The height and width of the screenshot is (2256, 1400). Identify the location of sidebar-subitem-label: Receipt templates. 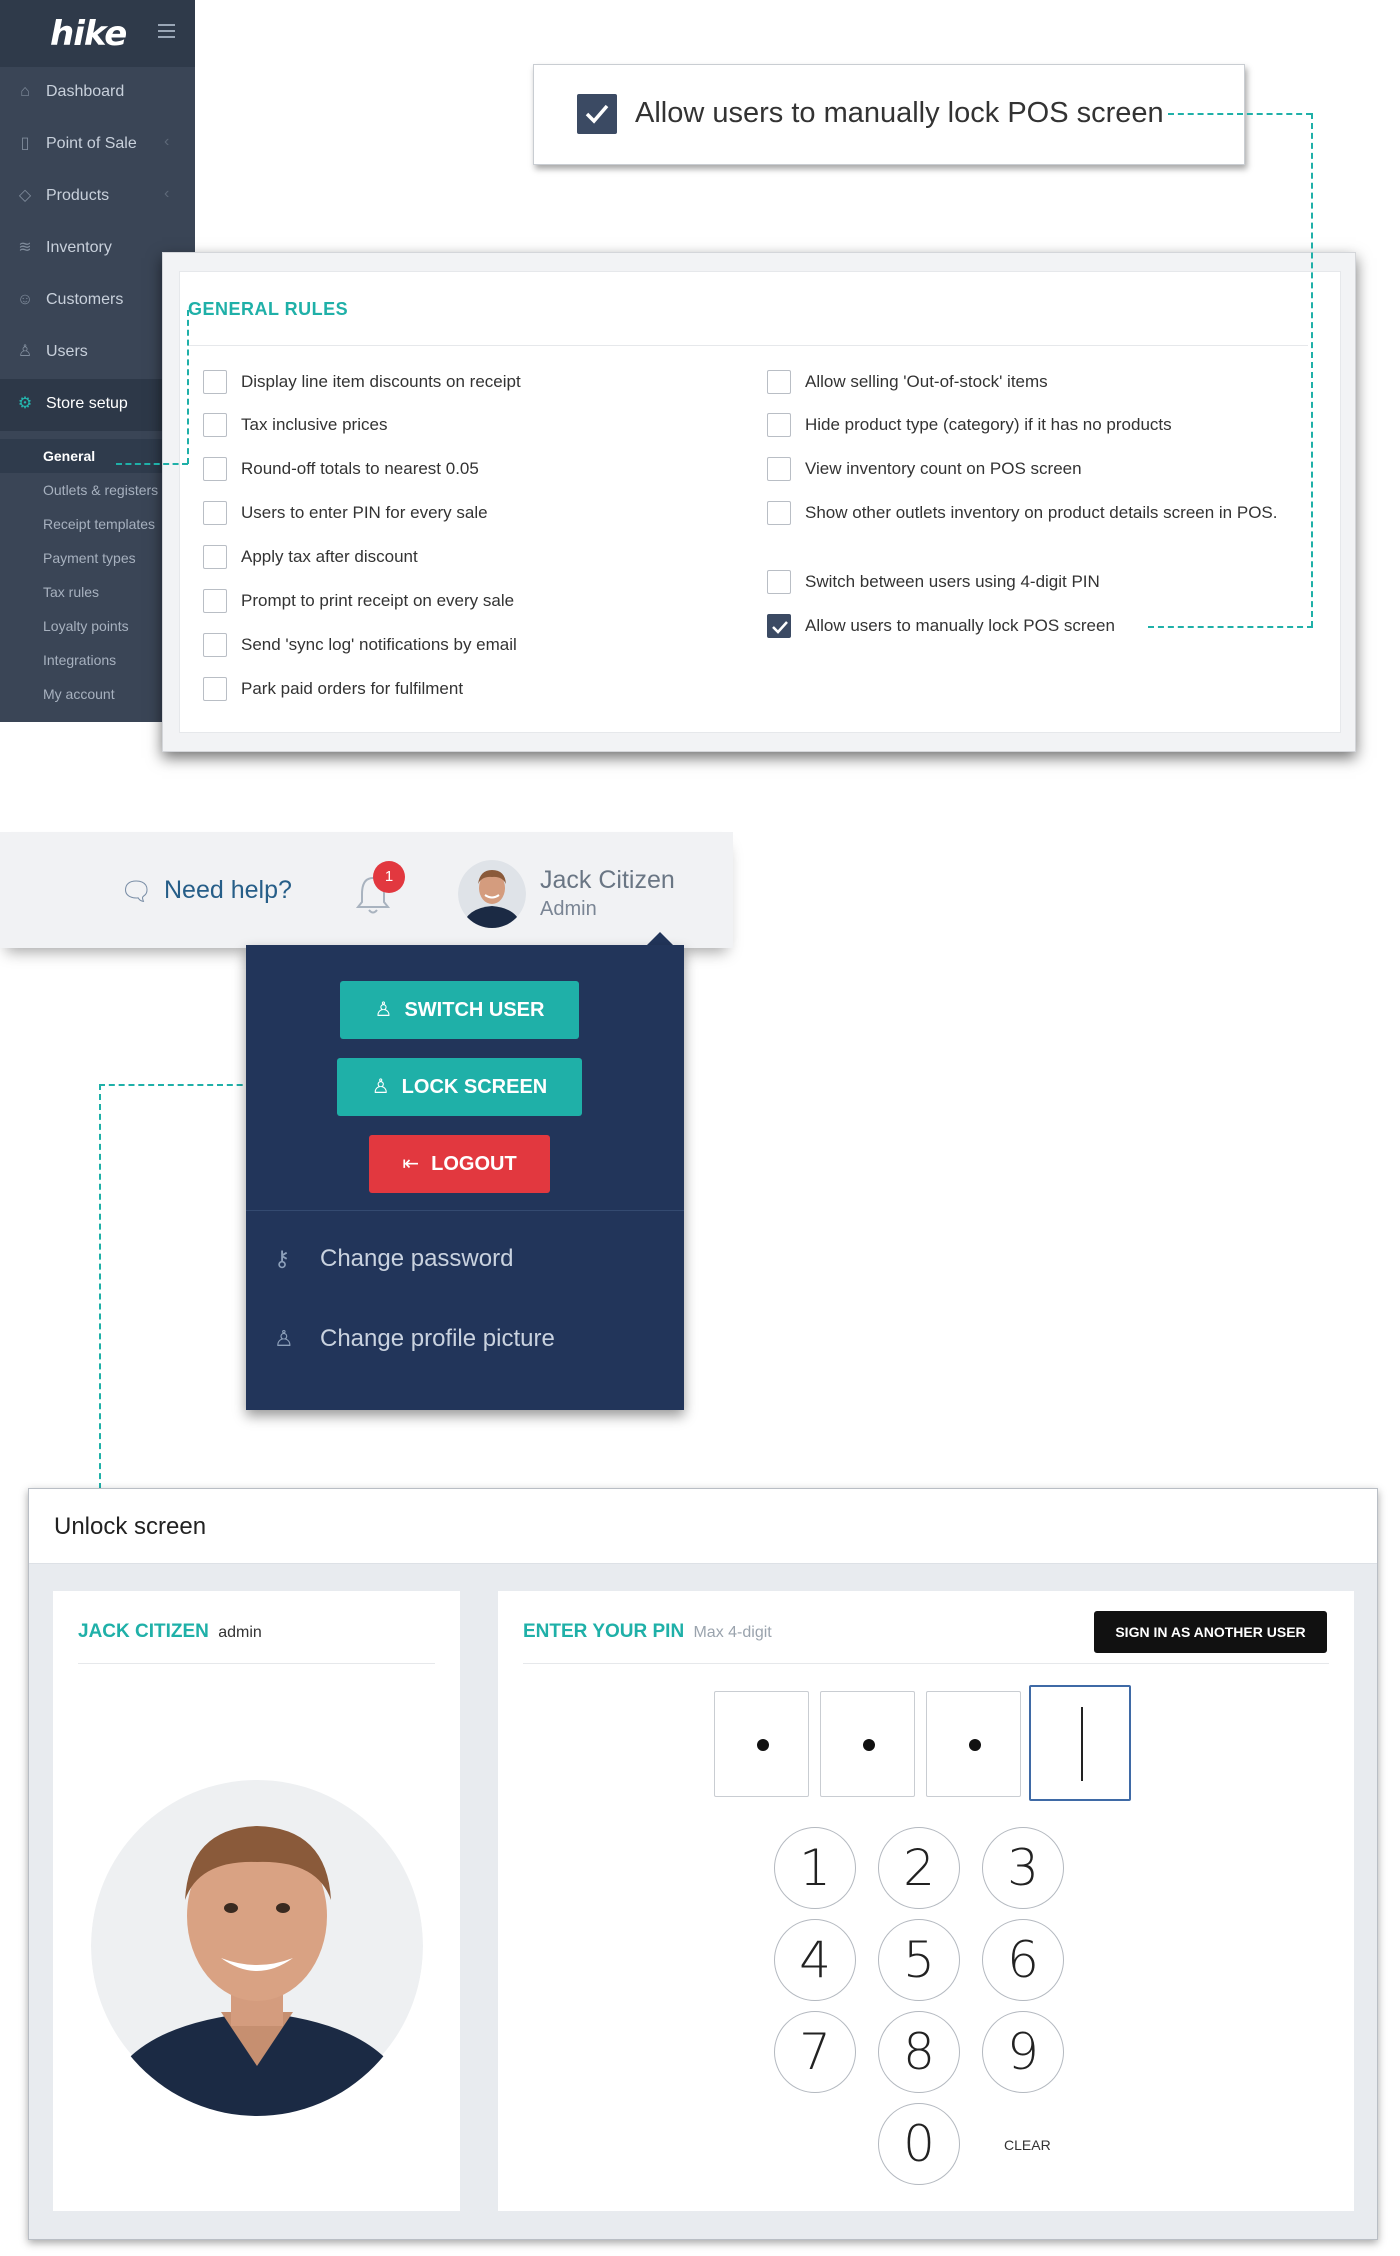
(99, 524).